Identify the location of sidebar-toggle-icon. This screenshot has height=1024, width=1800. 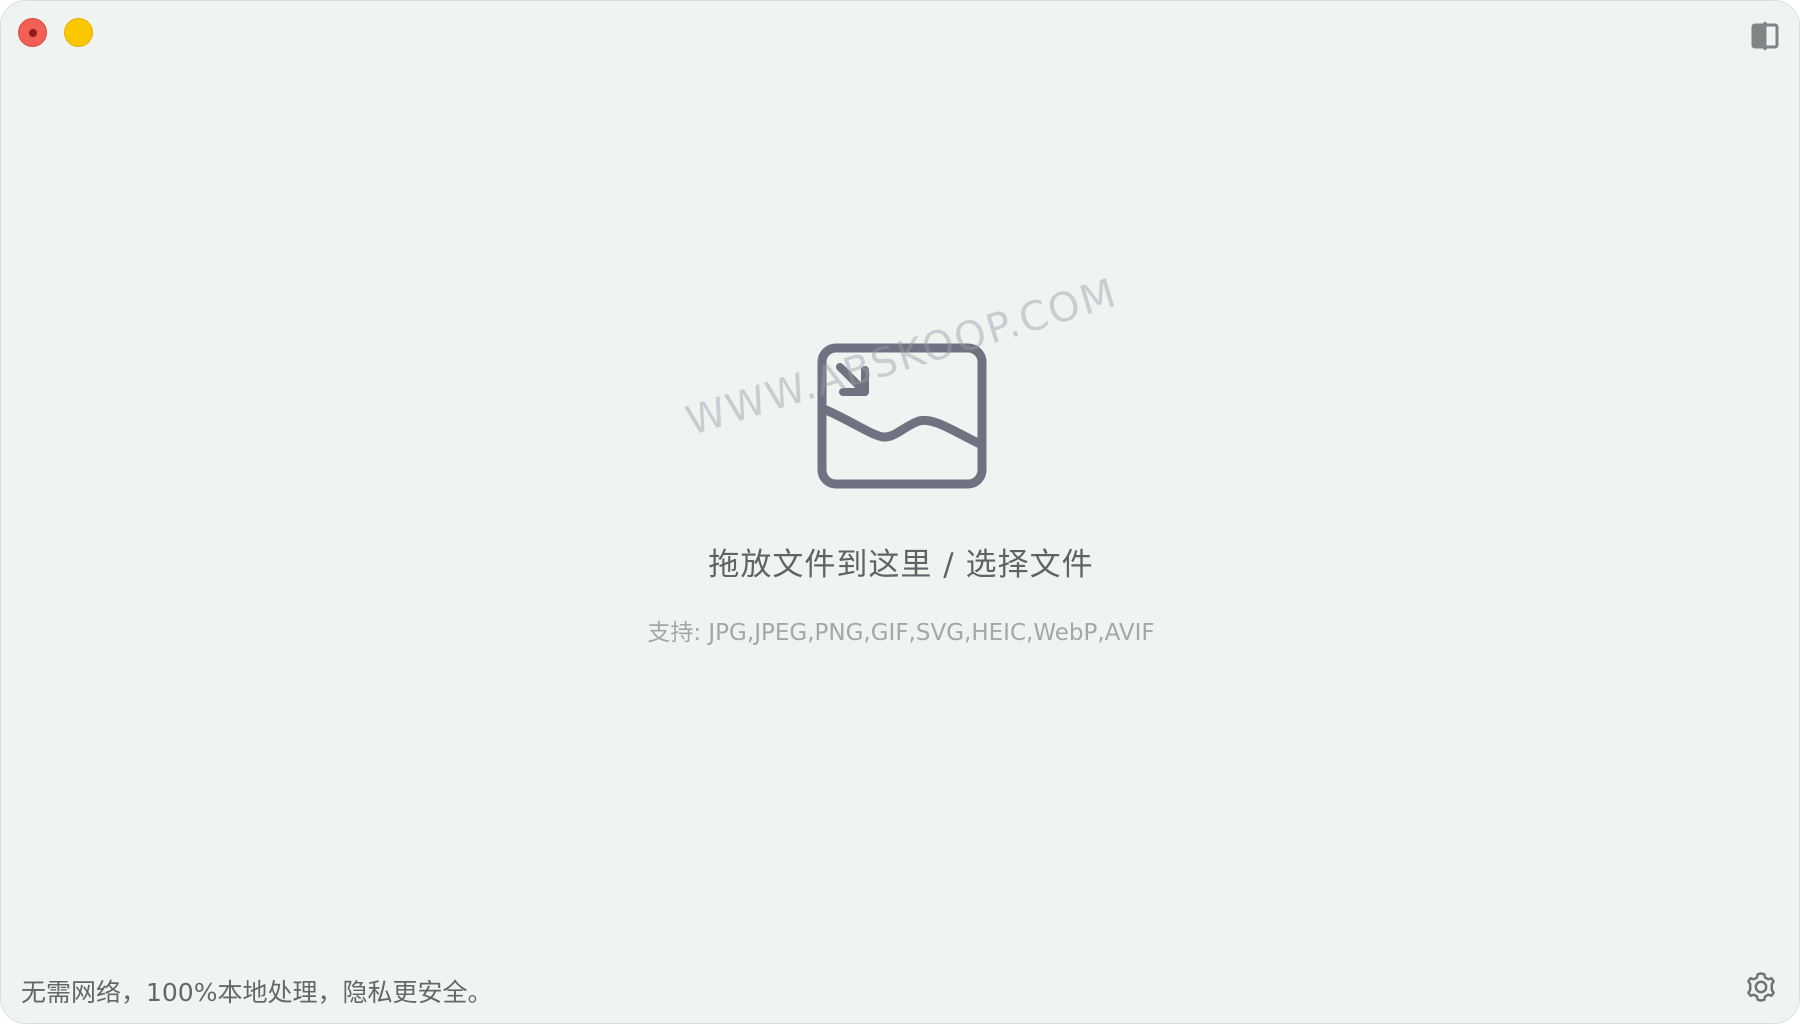
(1765, 36).